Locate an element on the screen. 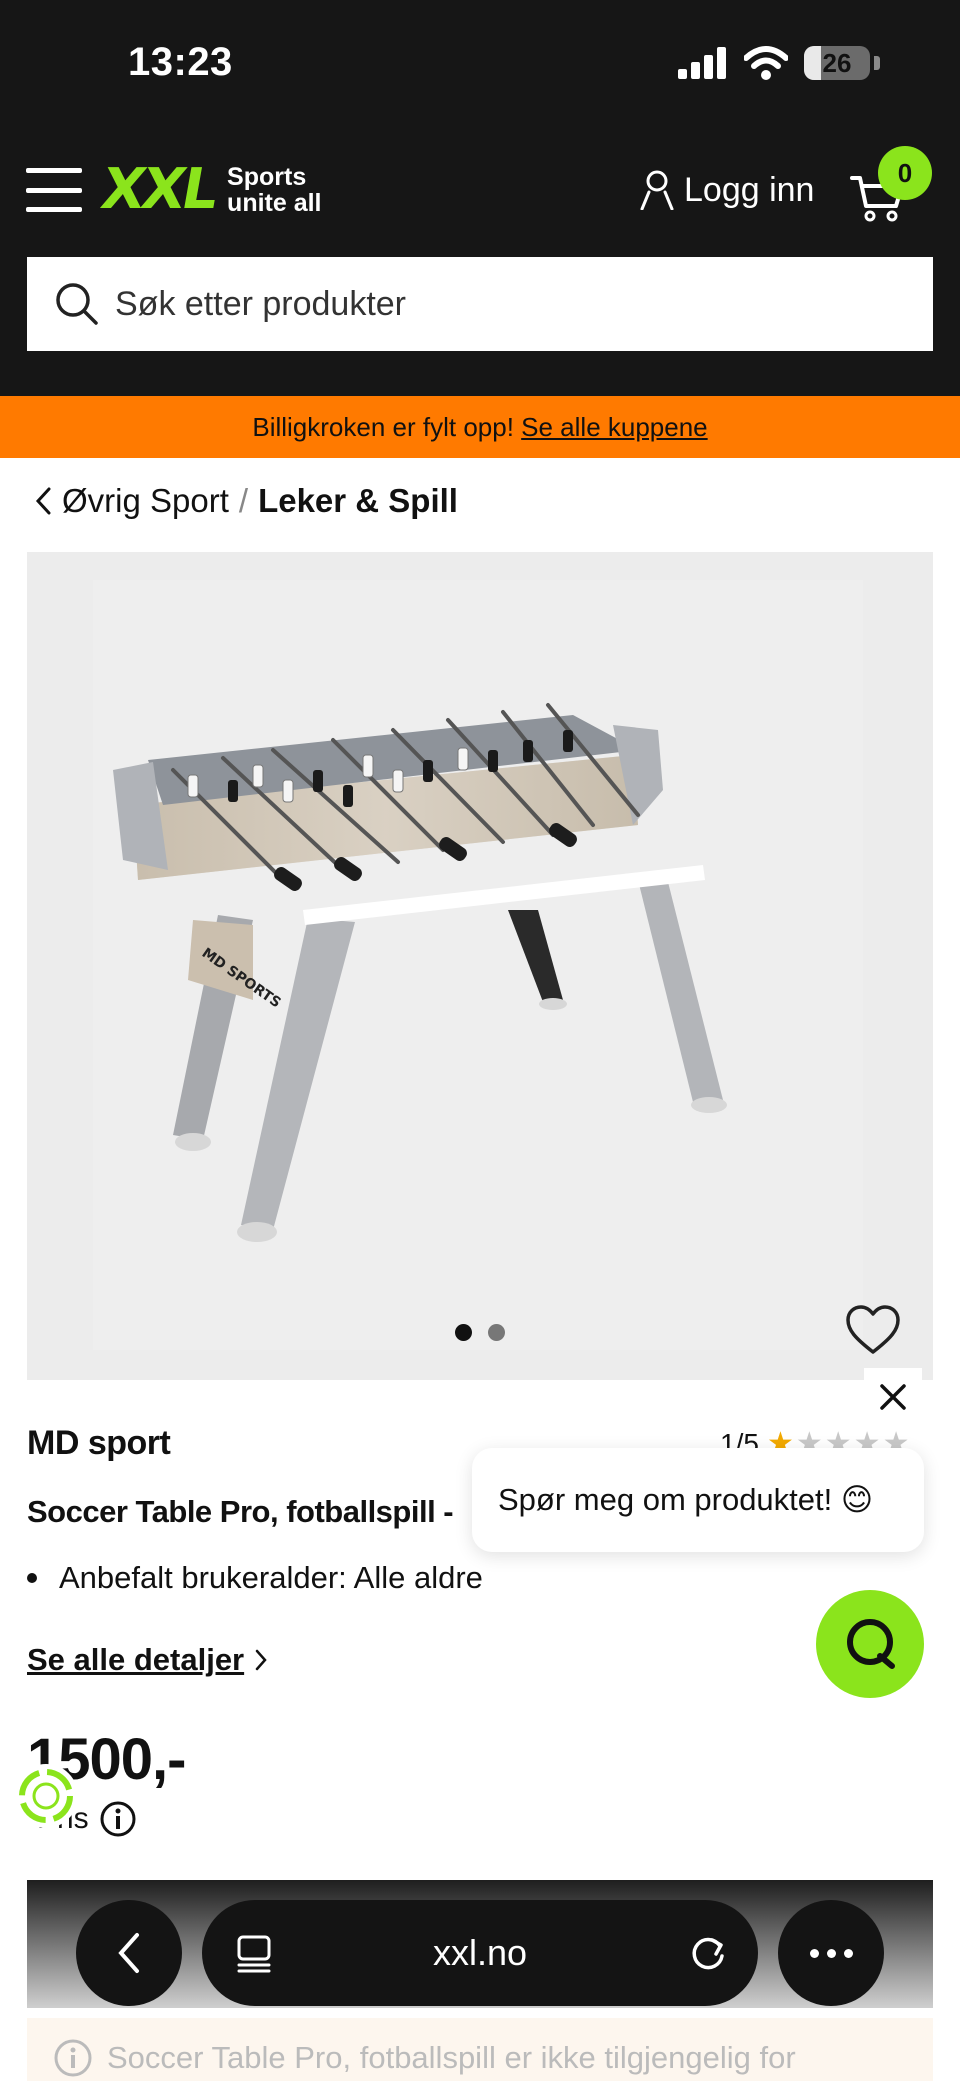  chat-prompt-bubble: Spør meg om produktet! 😊 is located at coordinates (698, 1500).